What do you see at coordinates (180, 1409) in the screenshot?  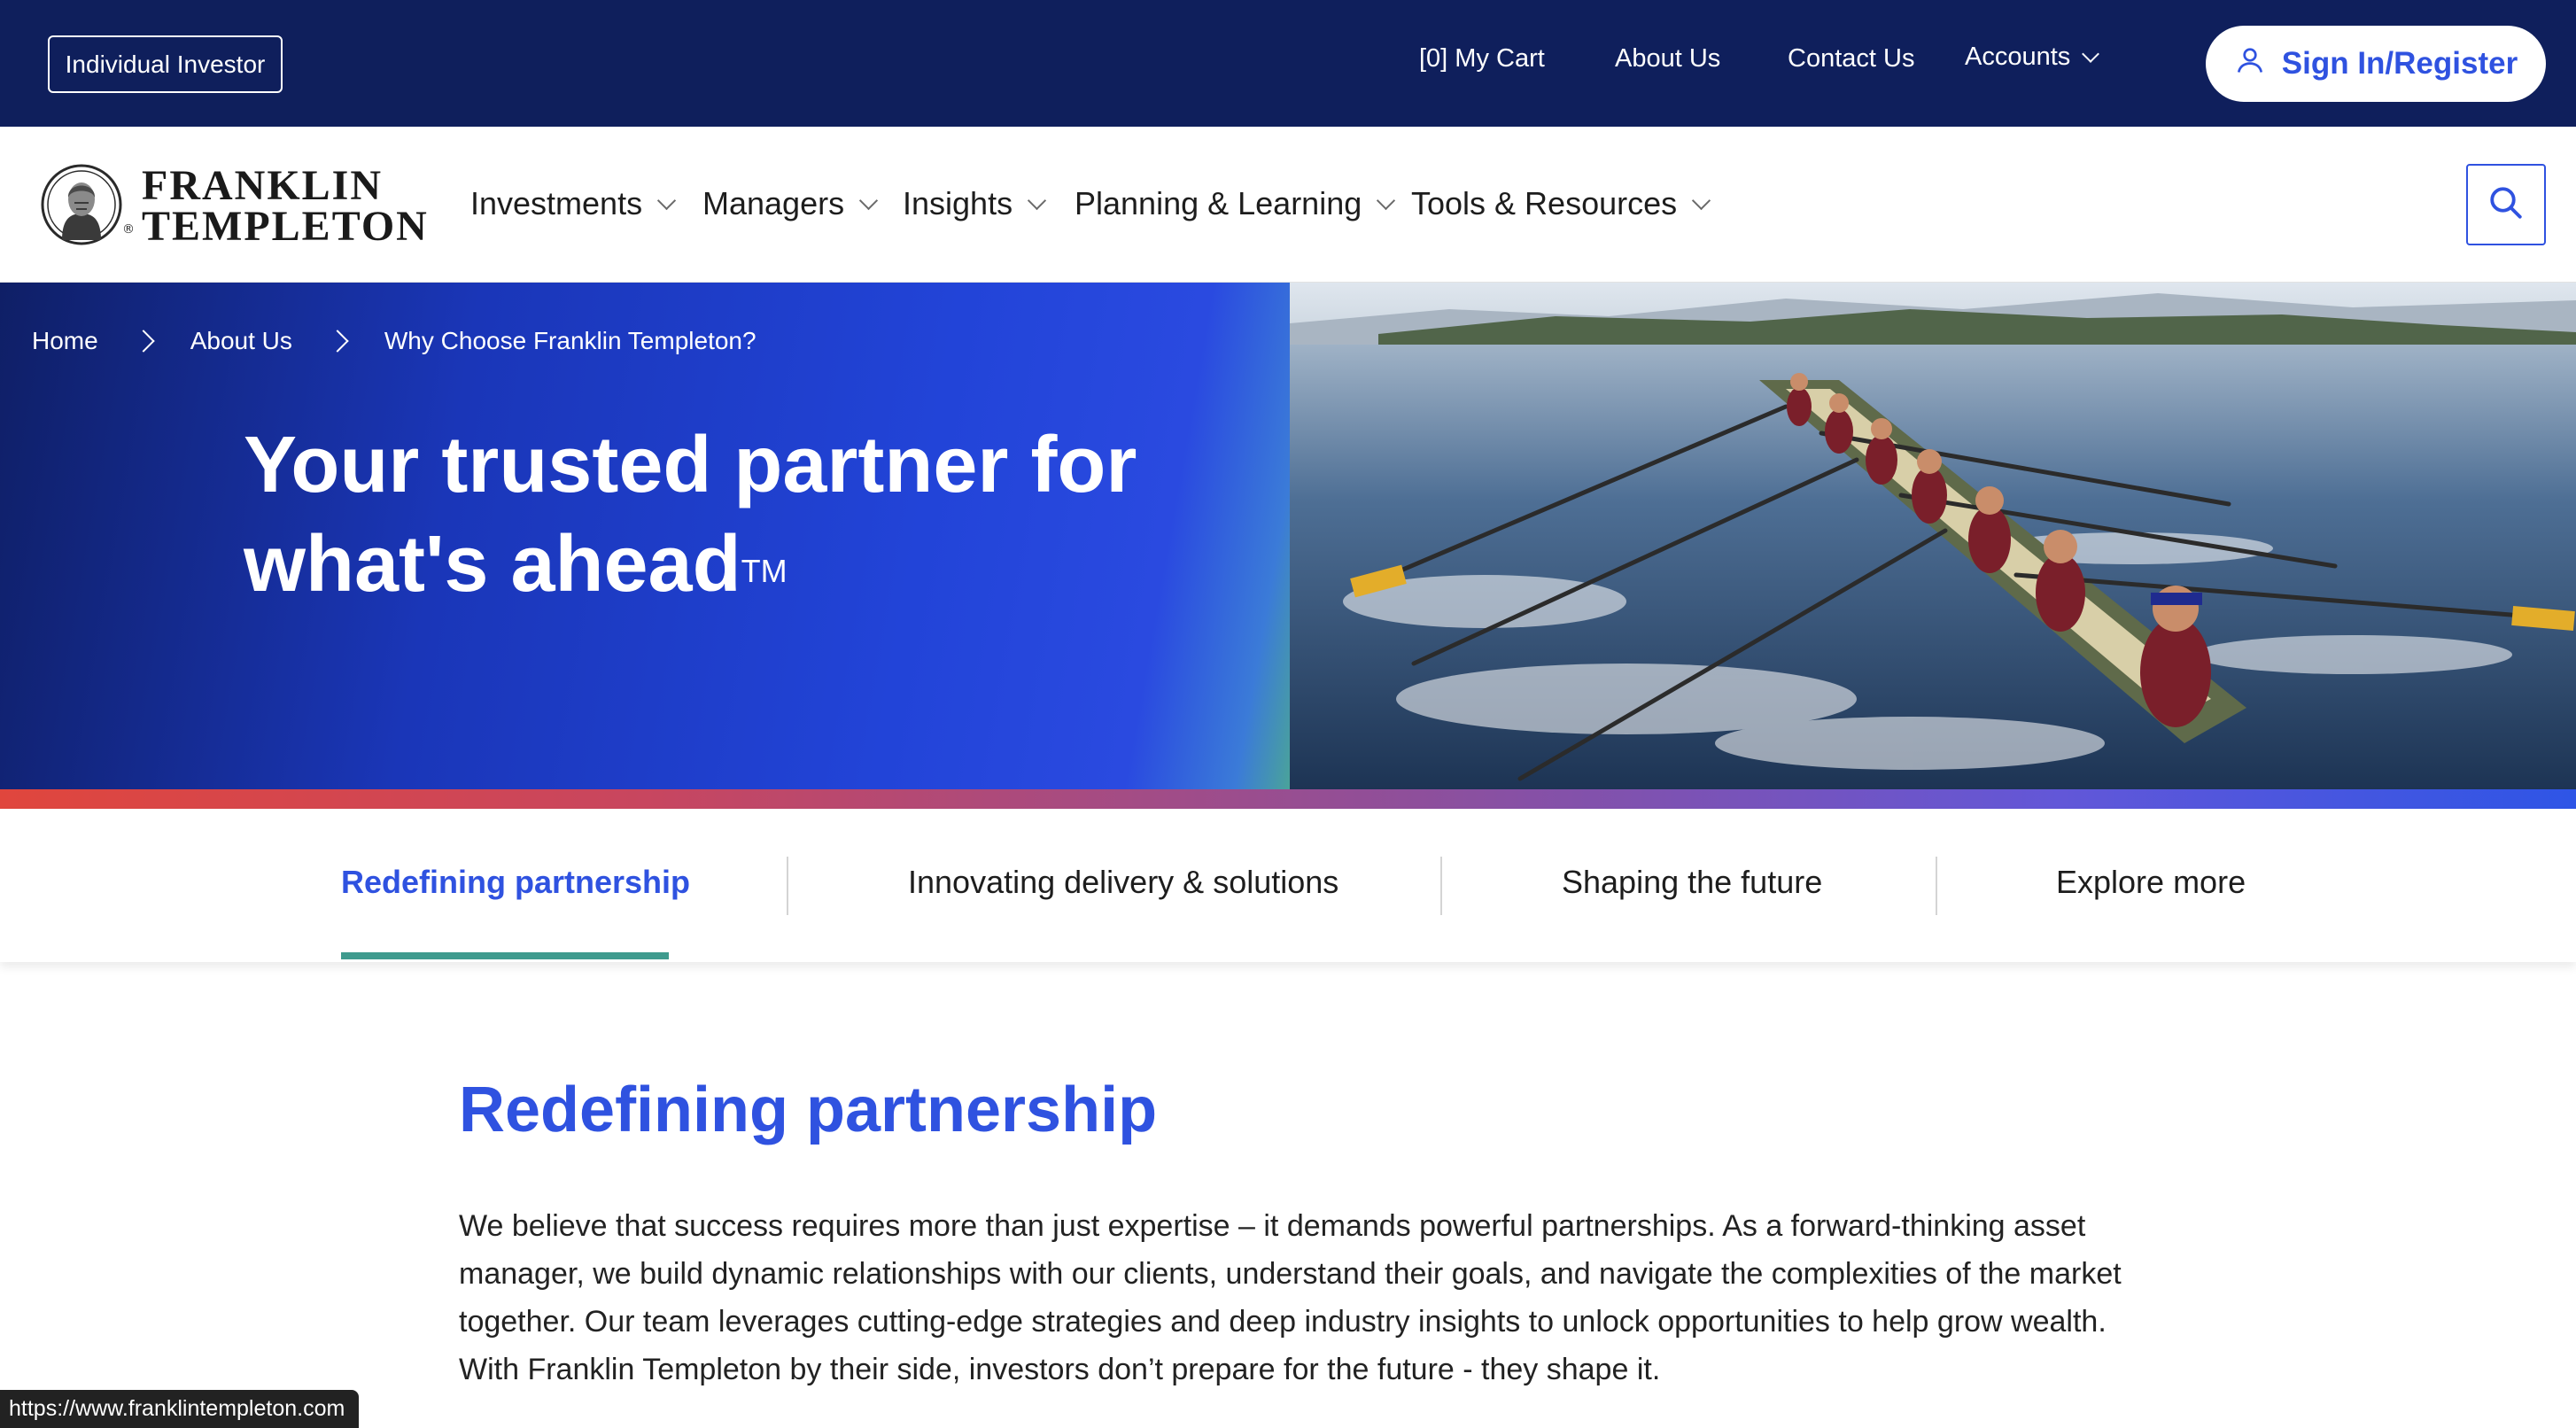 I see `status-bar-url: https://www.franklintempleton.com` at bounding box center [180, 1409].